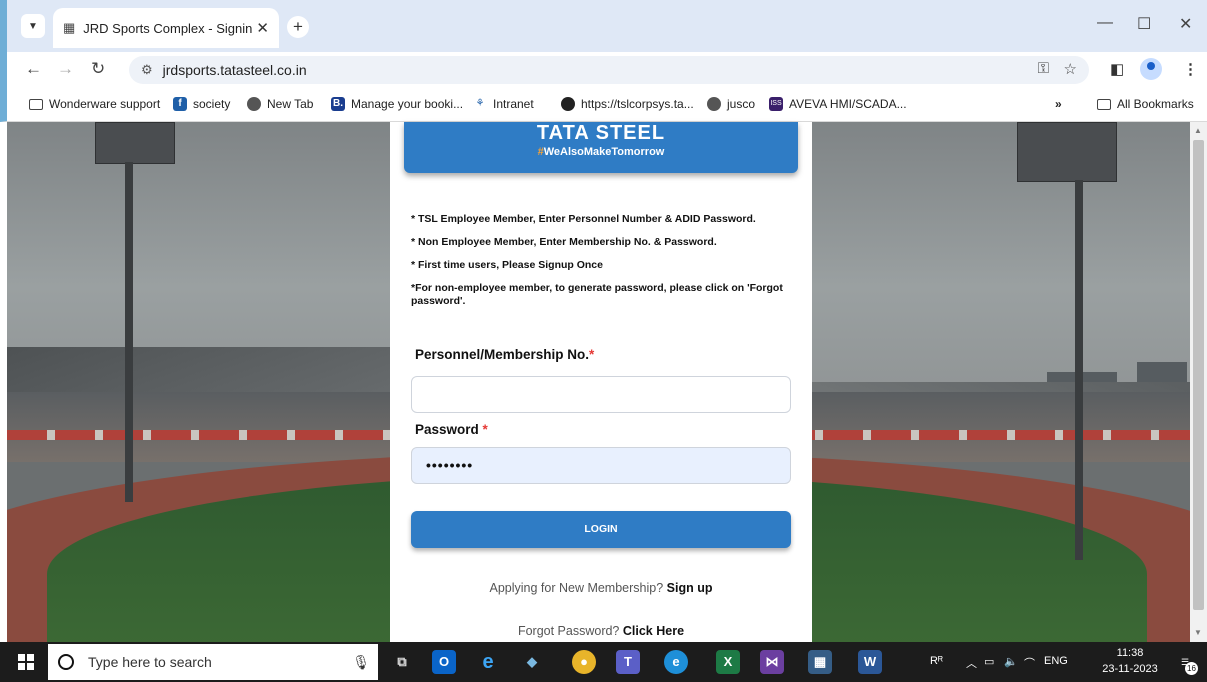 The image size is (1207, 682). Describe the element at coordinates (609, 70) in the screenshot. I see `address-bar: ⚙ jrdsports.tatasteel.co.in ⚿ ☆` at that location.